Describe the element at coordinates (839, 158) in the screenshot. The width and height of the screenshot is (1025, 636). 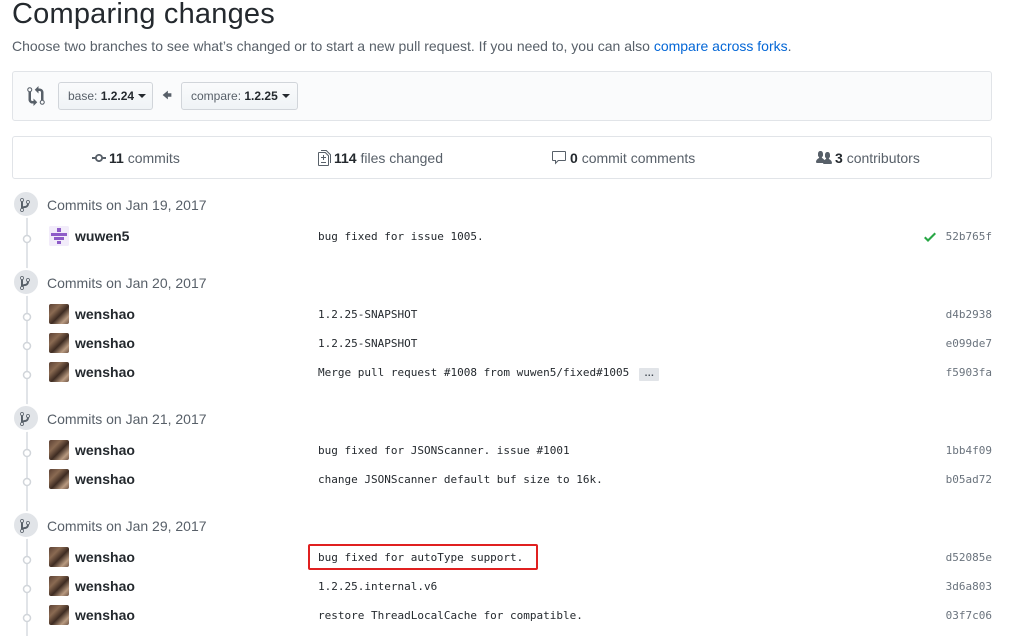
I see `contributors-count: 3` at that location.